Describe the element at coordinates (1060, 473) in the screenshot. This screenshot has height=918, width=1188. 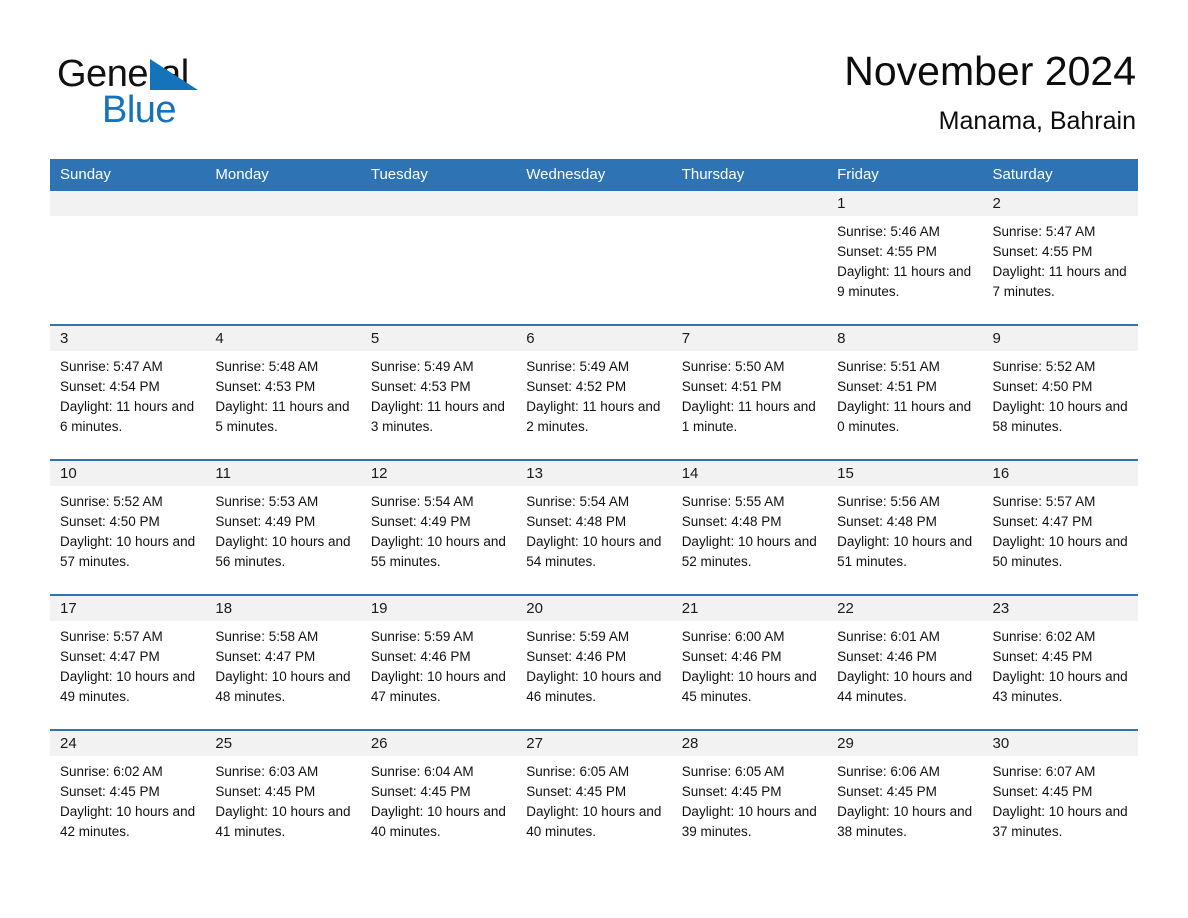
I see `day-number-band: 16` at that location.